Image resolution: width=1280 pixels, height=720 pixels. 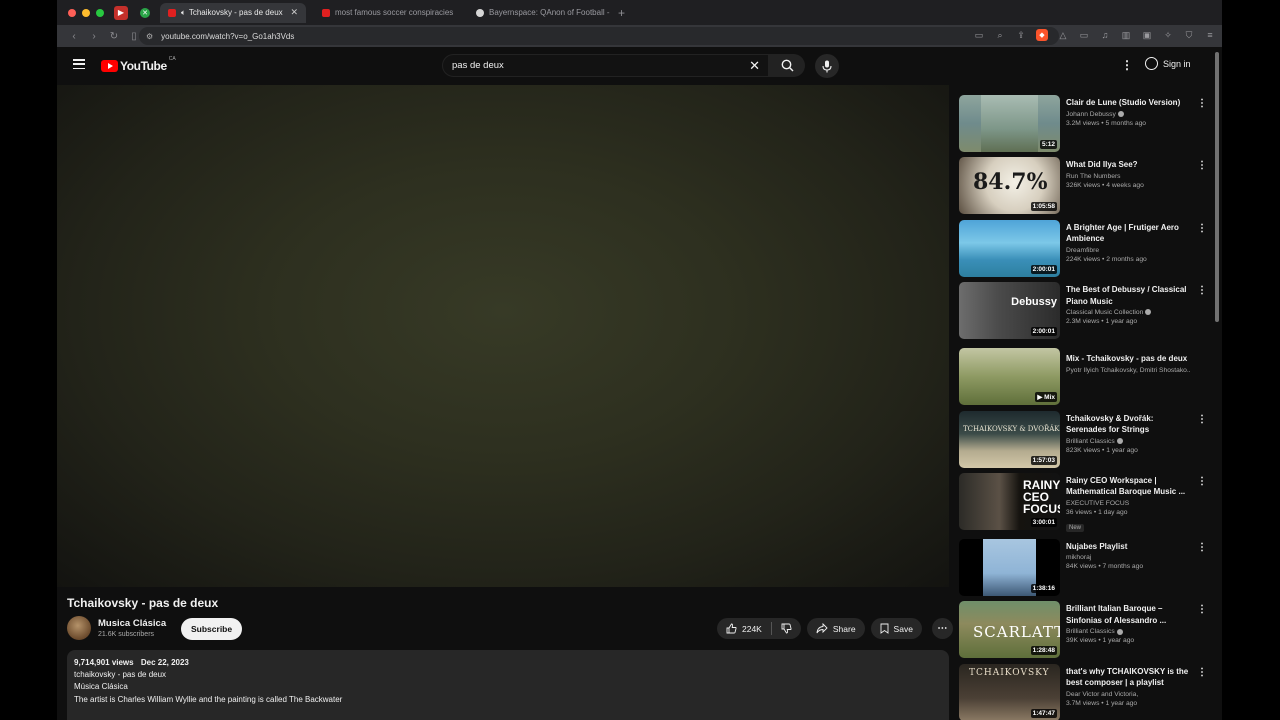 What do you see at coordinates (1210, 35) in the screenshot?
I see `menu-icon: ≡` at bounding box center [1210, 35].